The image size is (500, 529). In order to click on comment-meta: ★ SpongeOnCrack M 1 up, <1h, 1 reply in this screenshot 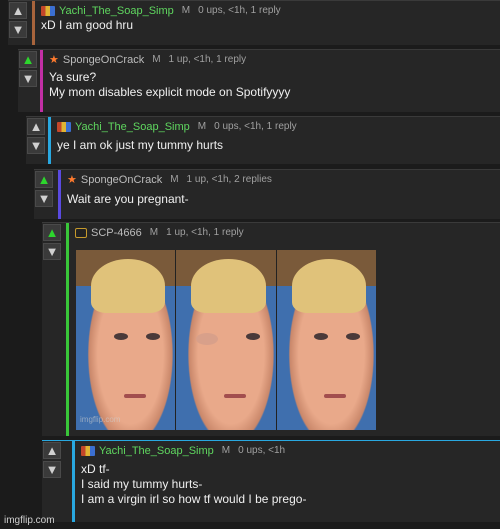, I will do `click(274, 59)`.